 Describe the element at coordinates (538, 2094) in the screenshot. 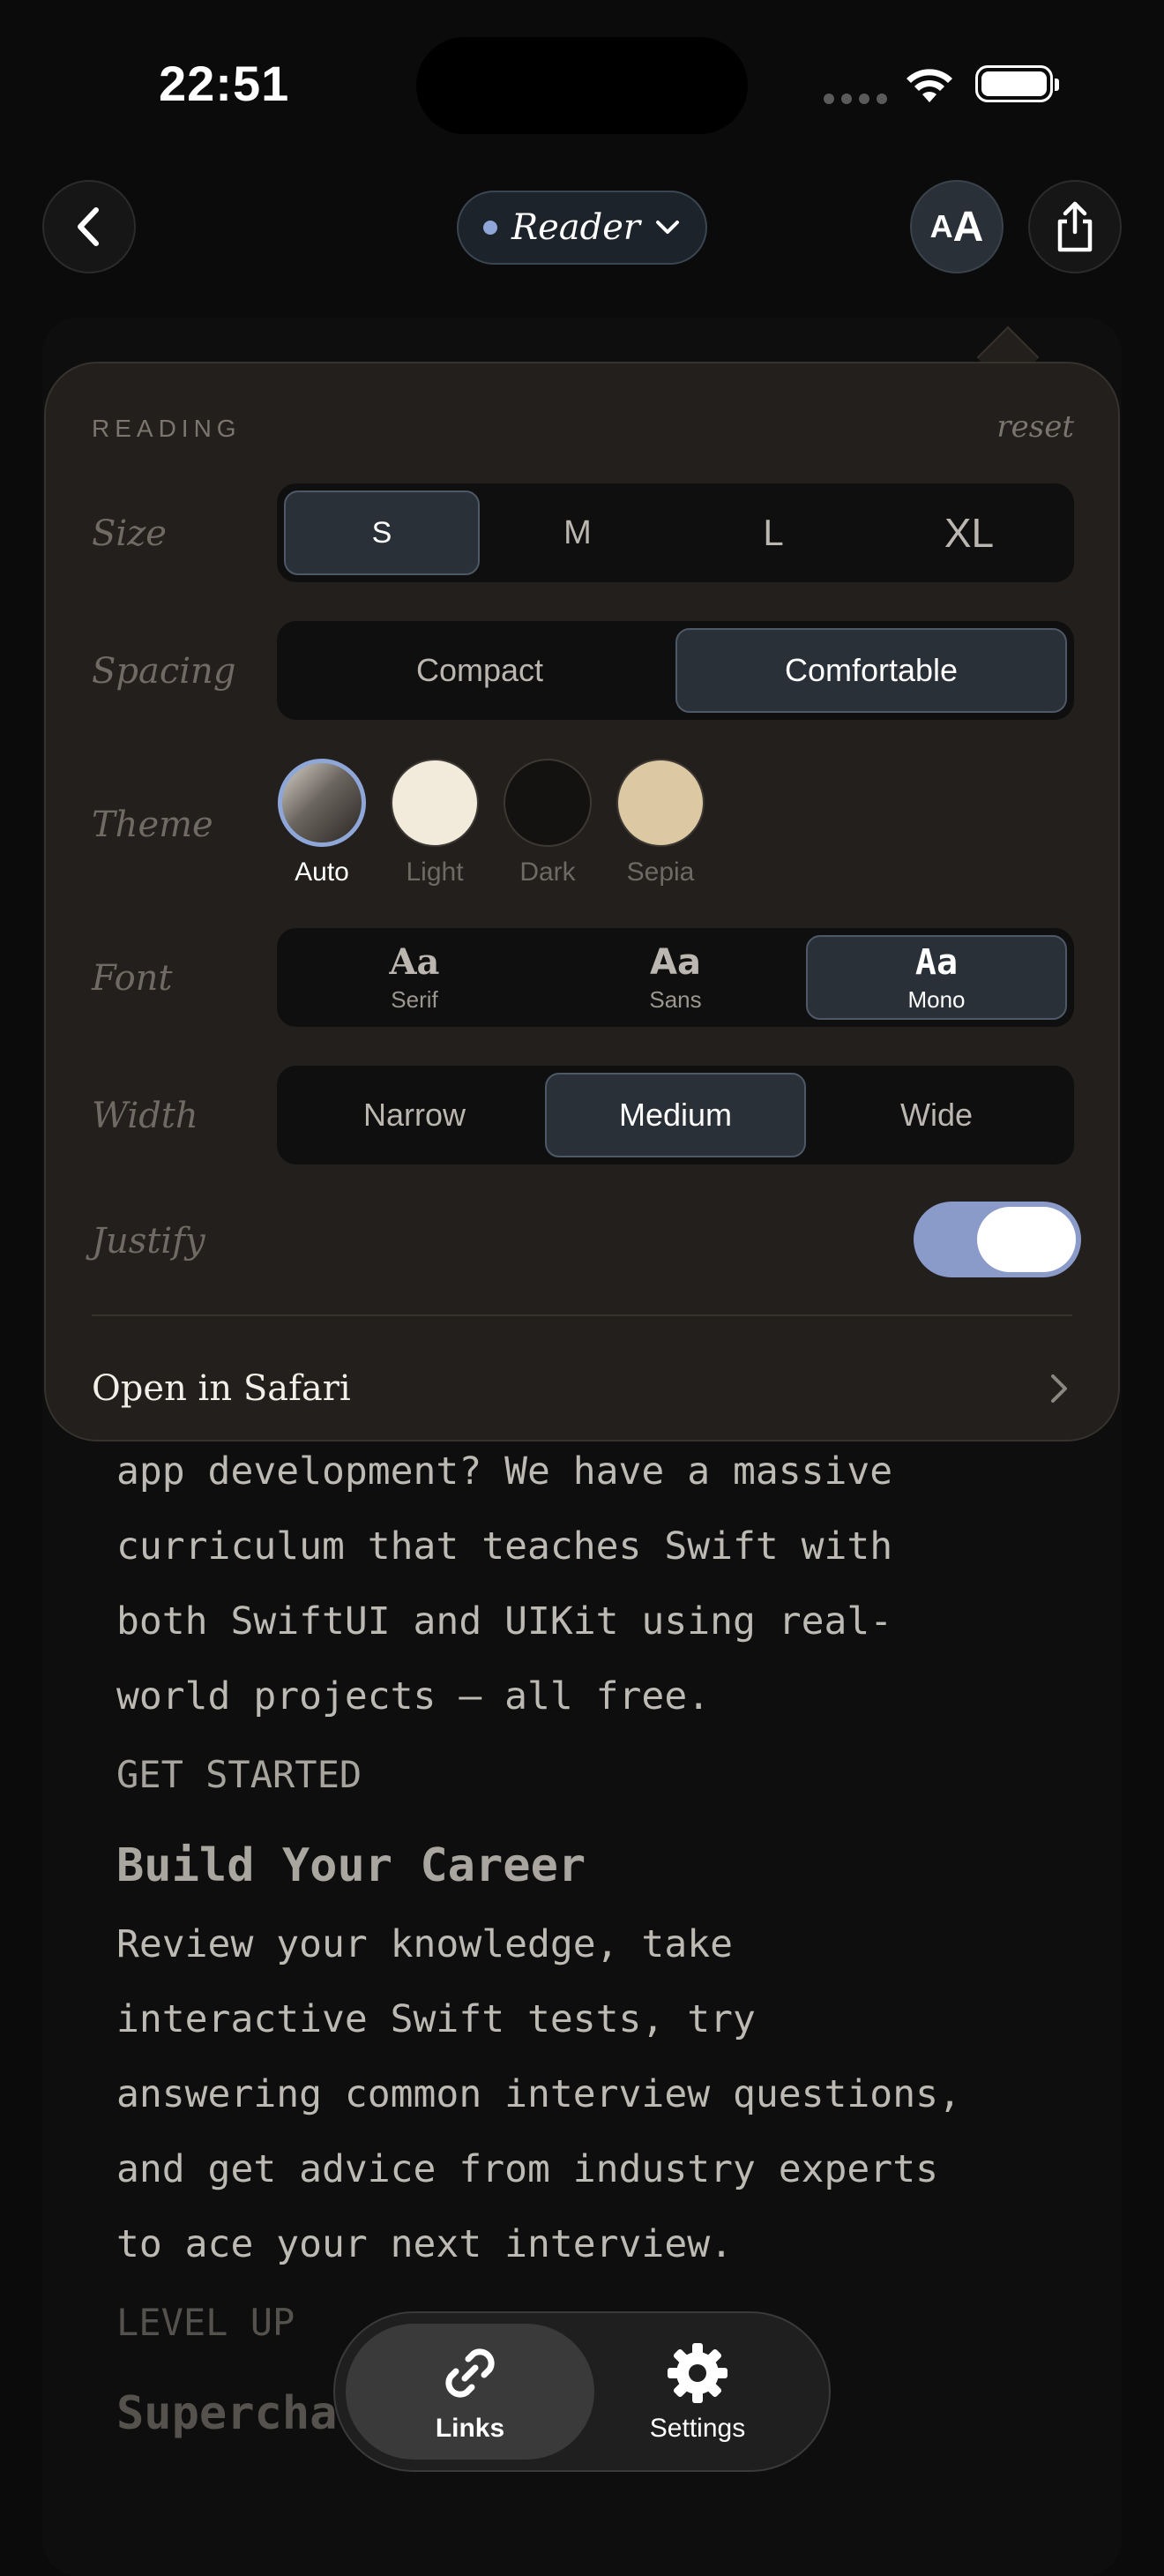

I see `article-line: answering common interview questions,` at that location.